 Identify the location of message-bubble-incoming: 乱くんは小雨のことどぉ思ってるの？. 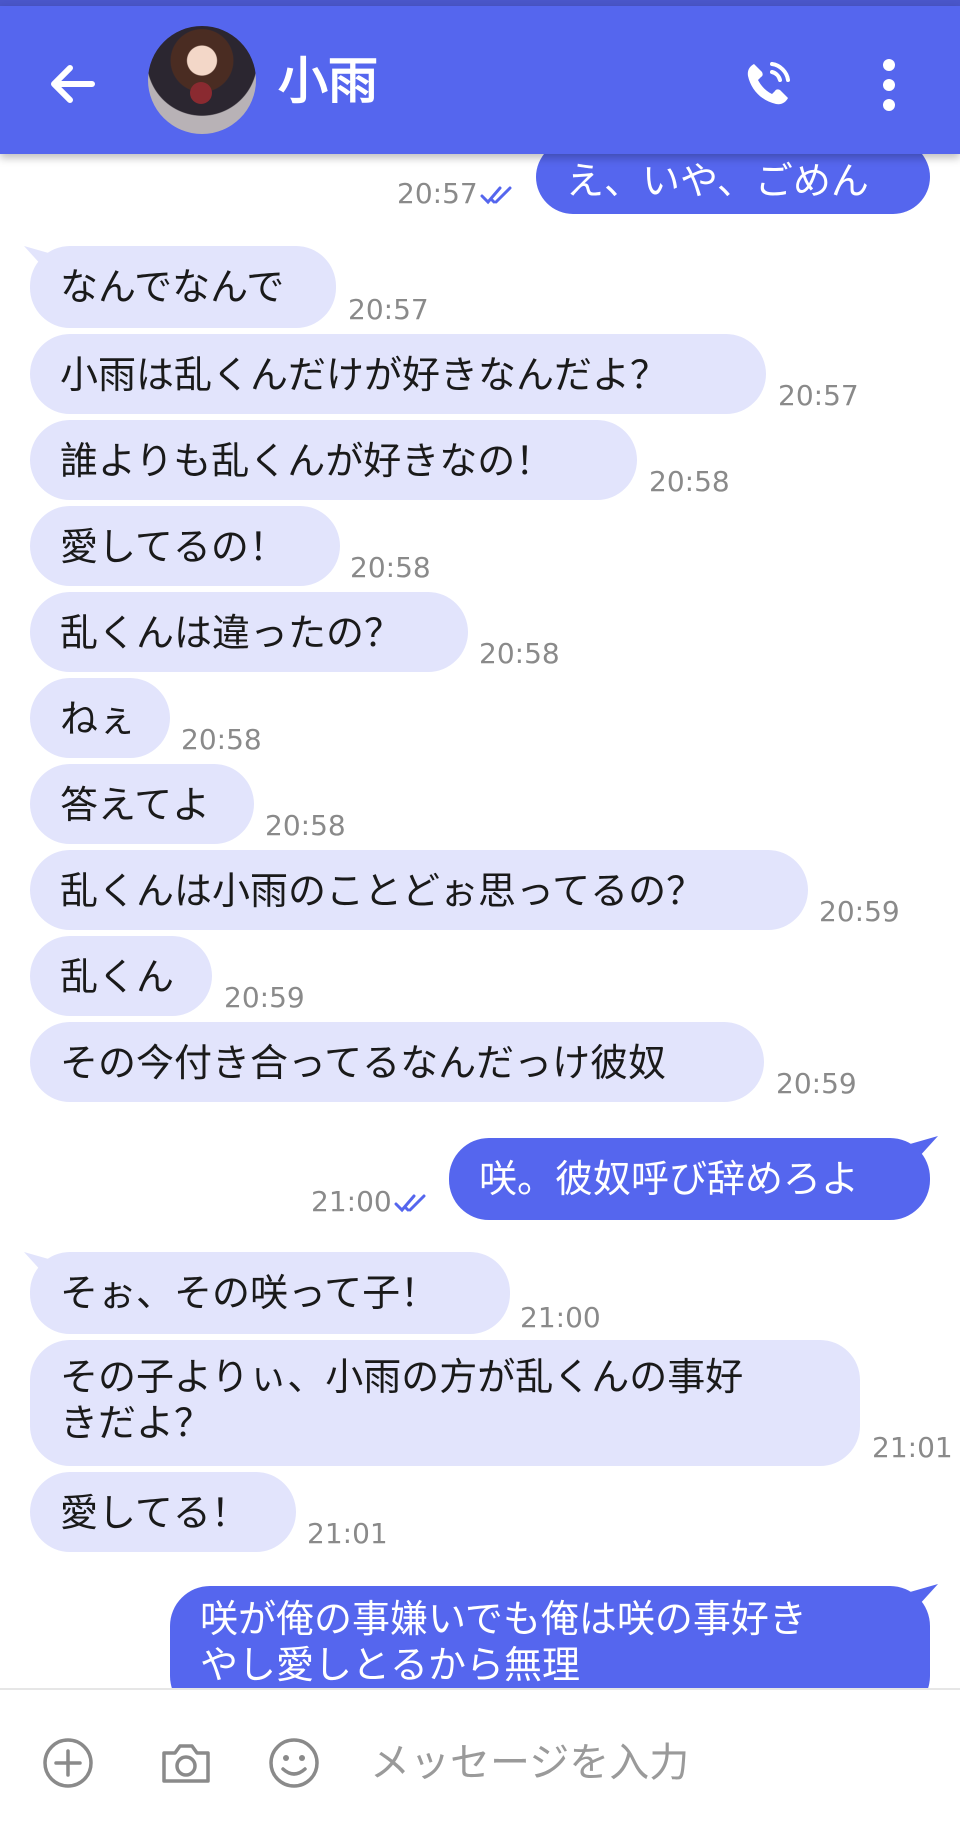
(419, 890).